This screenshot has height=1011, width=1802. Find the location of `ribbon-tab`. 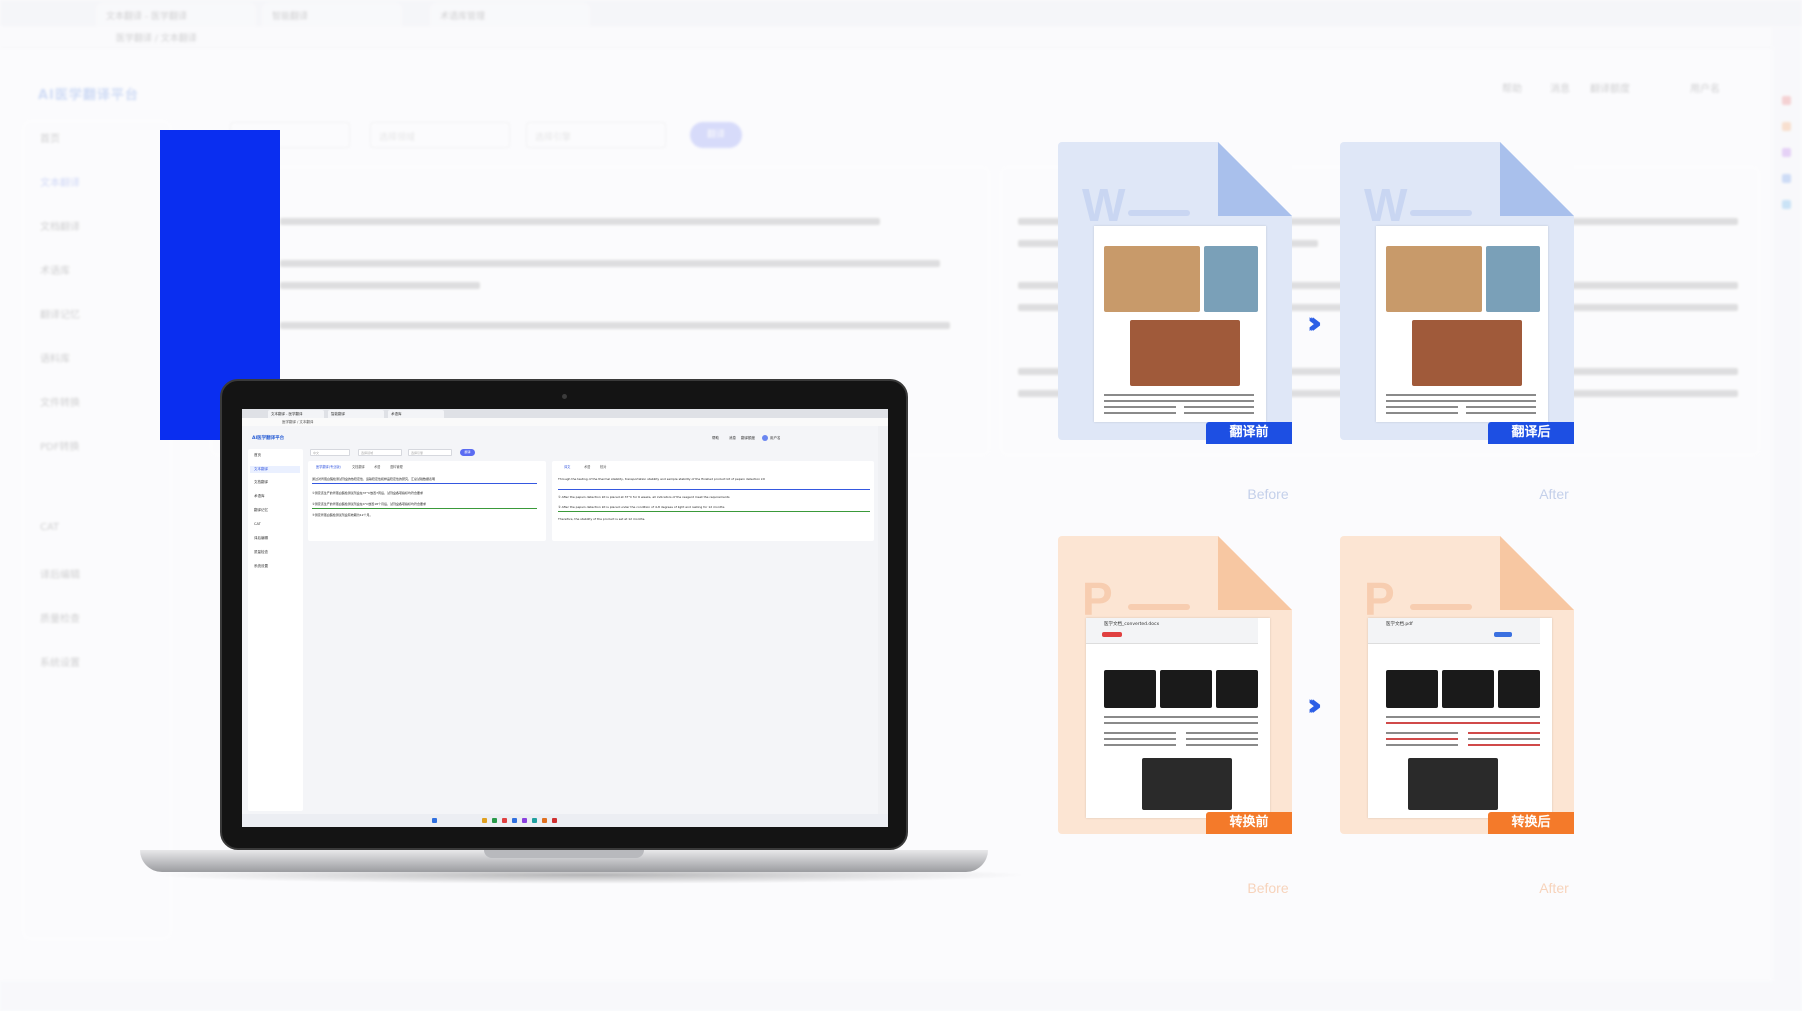

ribbon-tab is located at coordinates (1503, 634).